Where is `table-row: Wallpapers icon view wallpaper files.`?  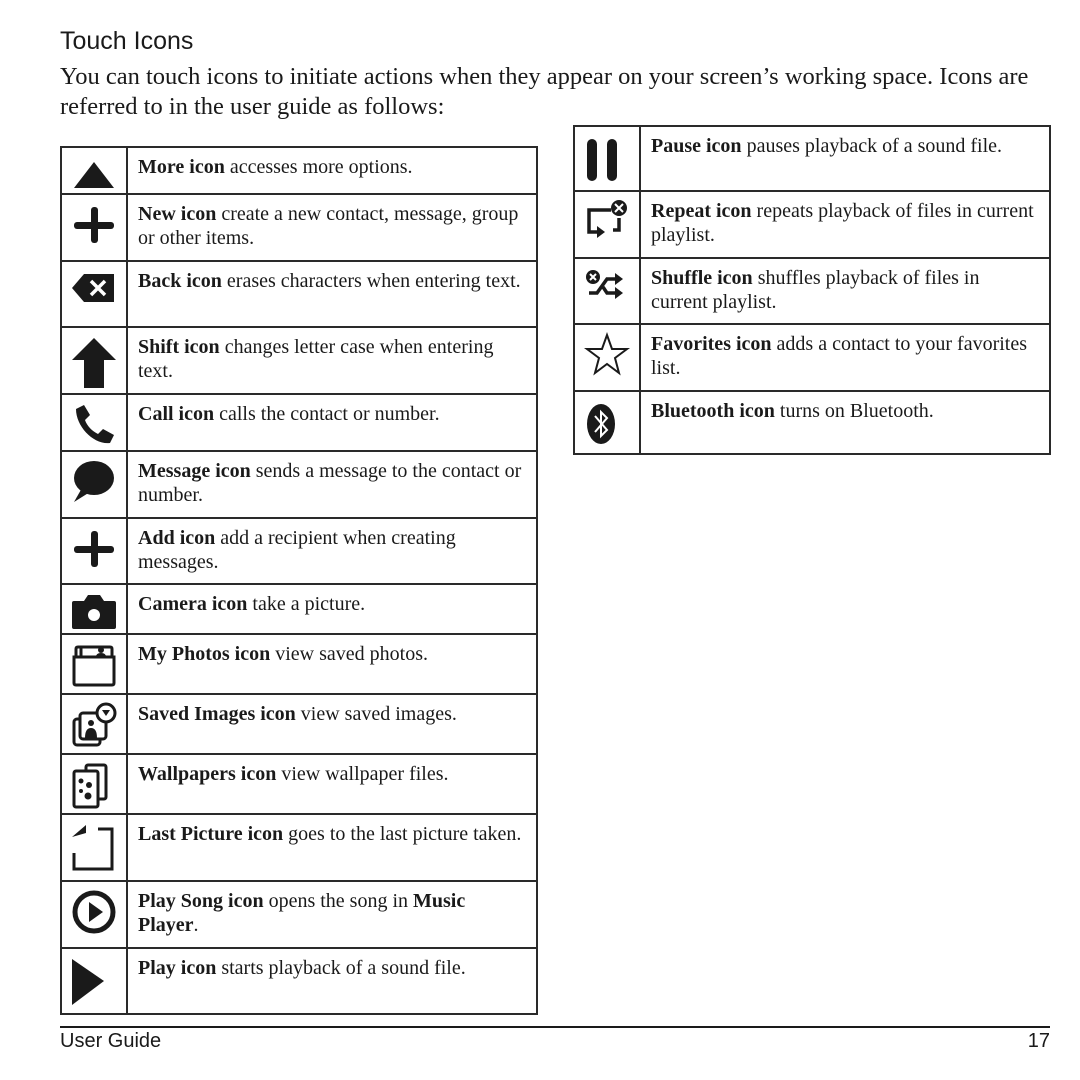
table-row: Wallpapers icon view wallpaper files. is located at coordinates (299, 784).